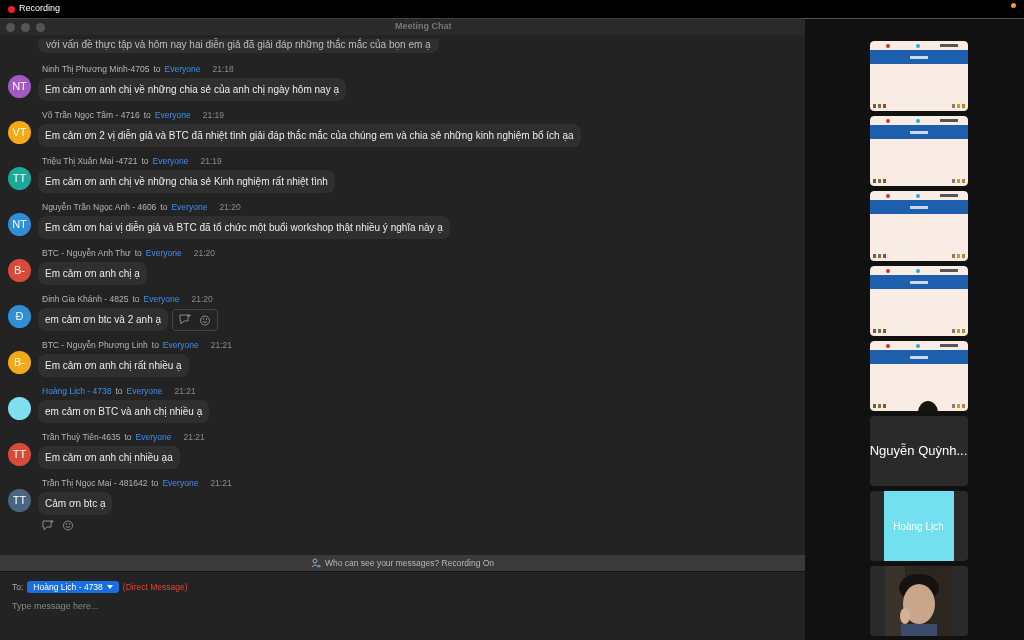 The width and height of the screenshot is (1024, 640). What do you see at coordinates (95, 345) in the screenshot?
I see `sender-name: BTC - Nguyễn Phương Linh` at bounding box center [95, 345].